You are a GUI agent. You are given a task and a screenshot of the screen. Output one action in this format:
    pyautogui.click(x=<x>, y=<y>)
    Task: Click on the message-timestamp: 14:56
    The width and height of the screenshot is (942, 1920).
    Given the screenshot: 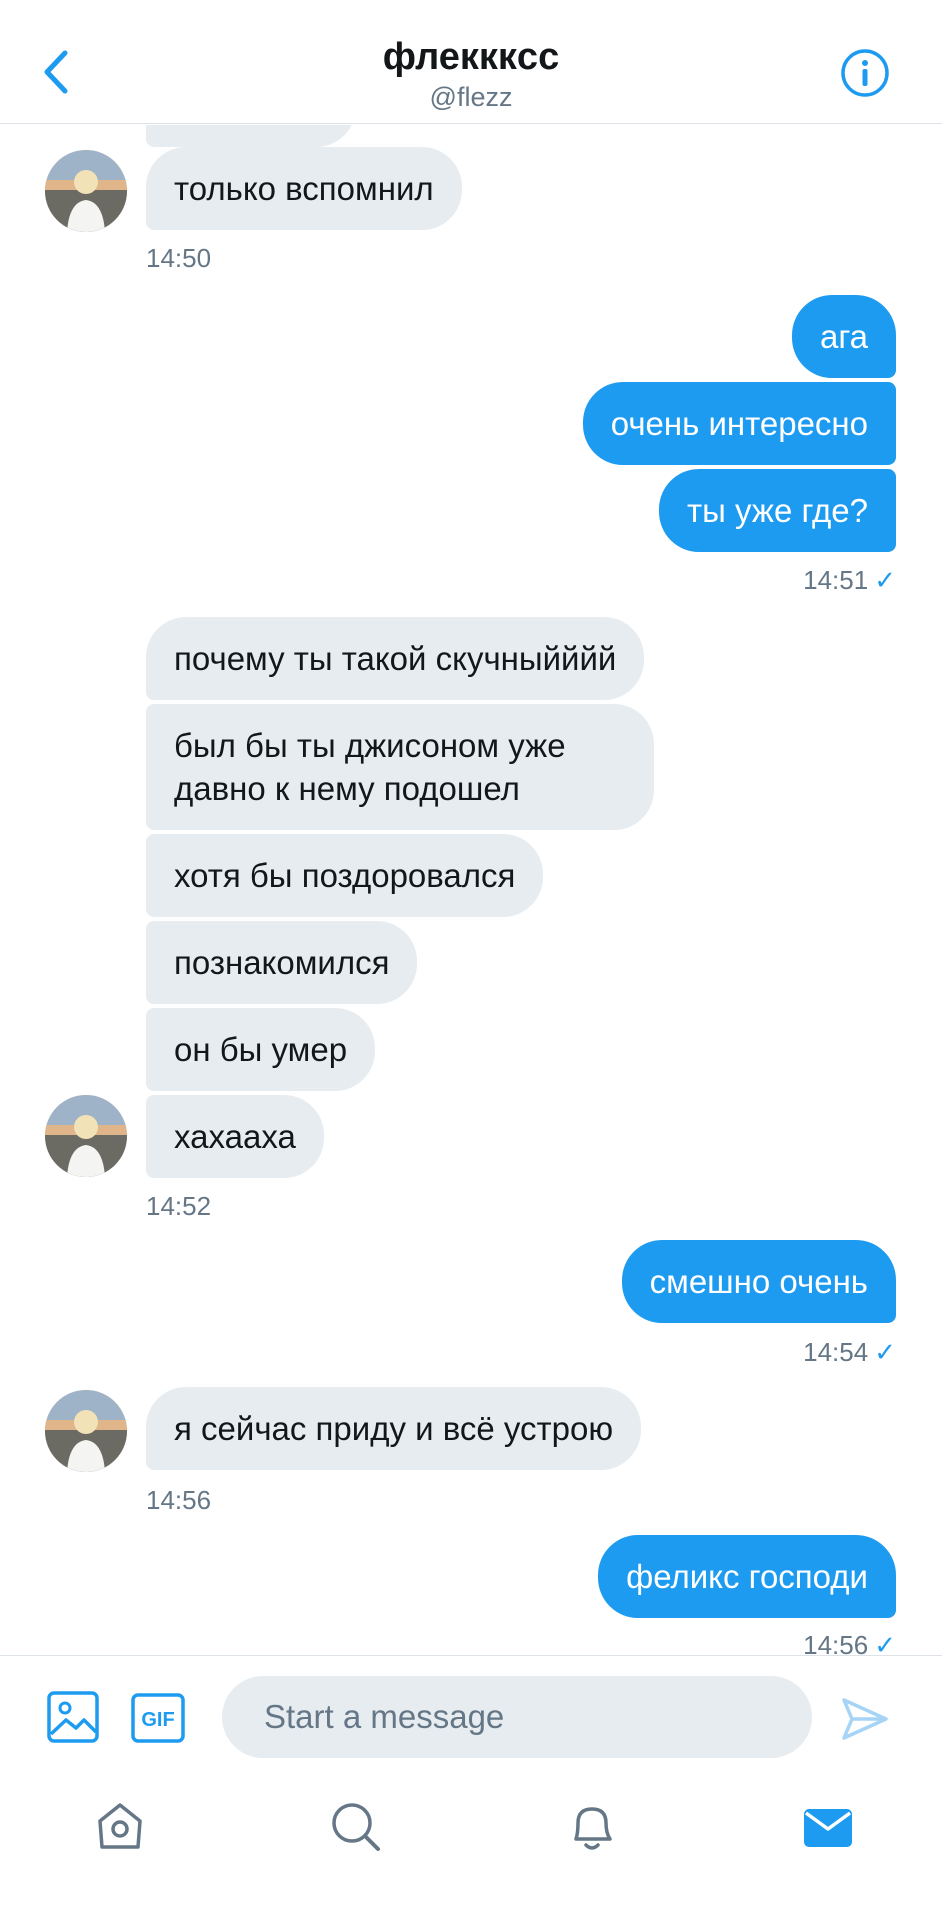 What is the action you would take?
    pyautogui.click(x=179, y=1500)
    